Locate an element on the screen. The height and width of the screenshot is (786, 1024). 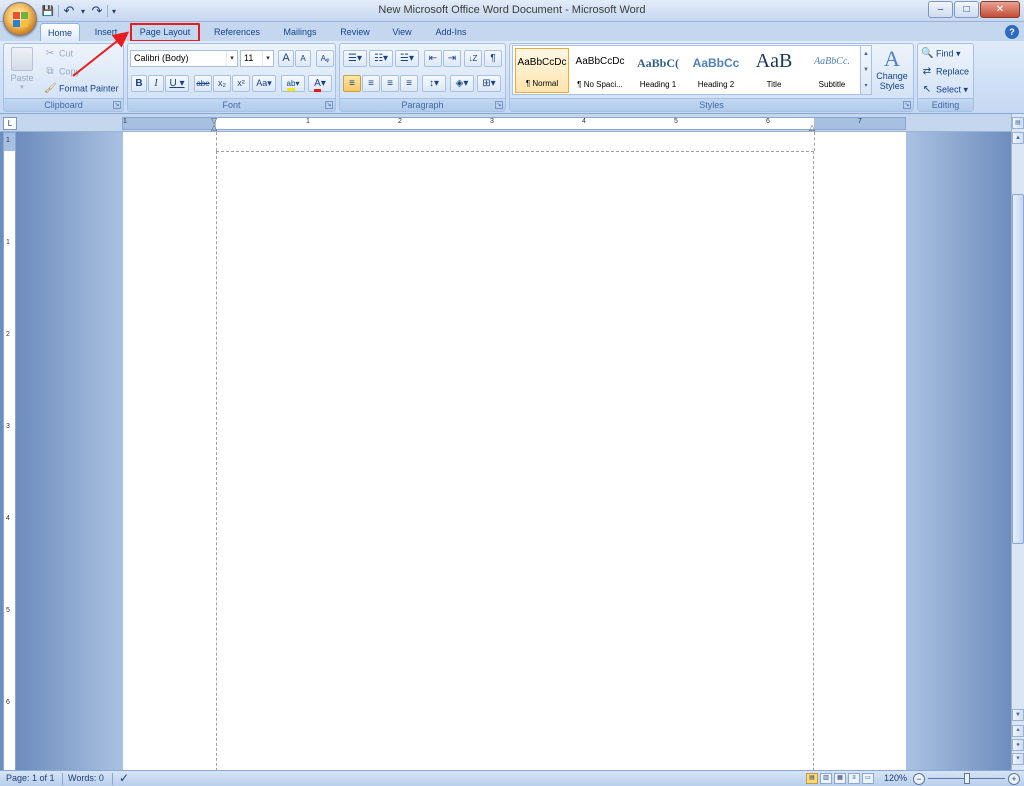
select-browse-object-icon: ● is located at coordinates (1018, 745).